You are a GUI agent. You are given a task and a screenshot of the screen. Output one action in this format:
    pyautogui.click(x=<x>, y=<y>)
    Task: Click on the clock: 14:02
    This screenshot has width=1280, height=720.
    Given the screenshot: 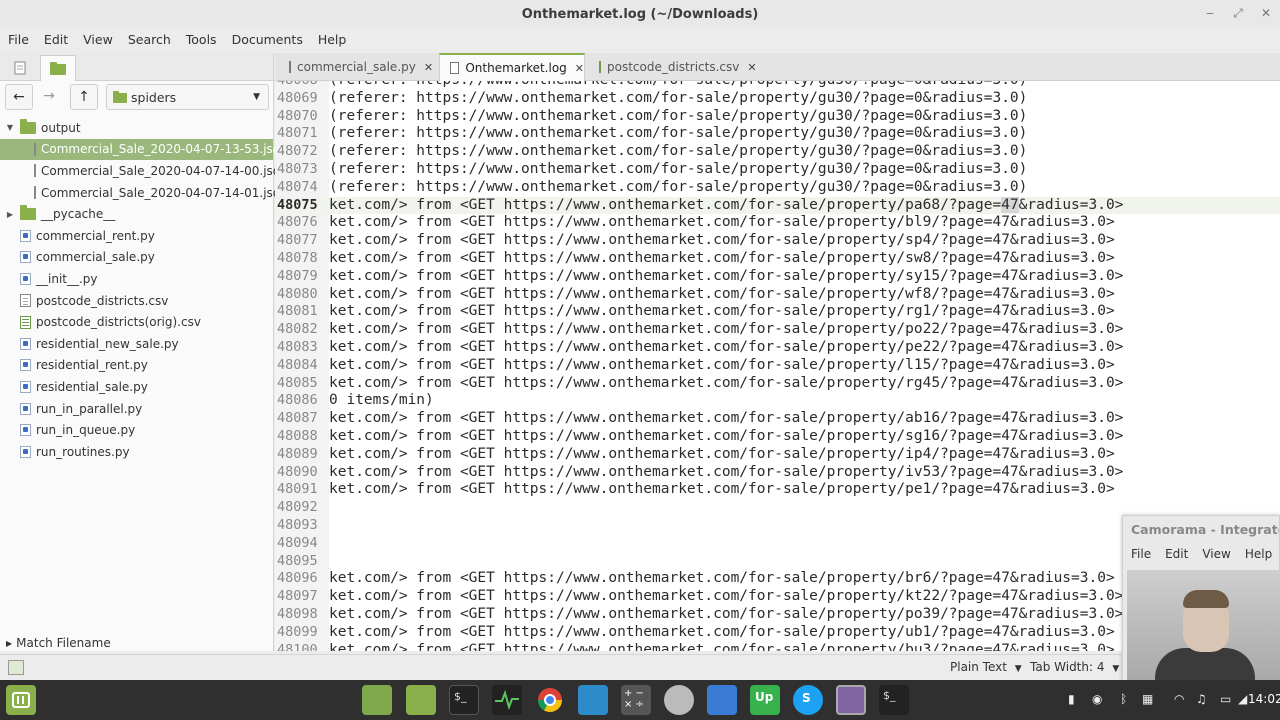 What is the action you would take?
    pyautogui.click(x=1264, y=699)
    